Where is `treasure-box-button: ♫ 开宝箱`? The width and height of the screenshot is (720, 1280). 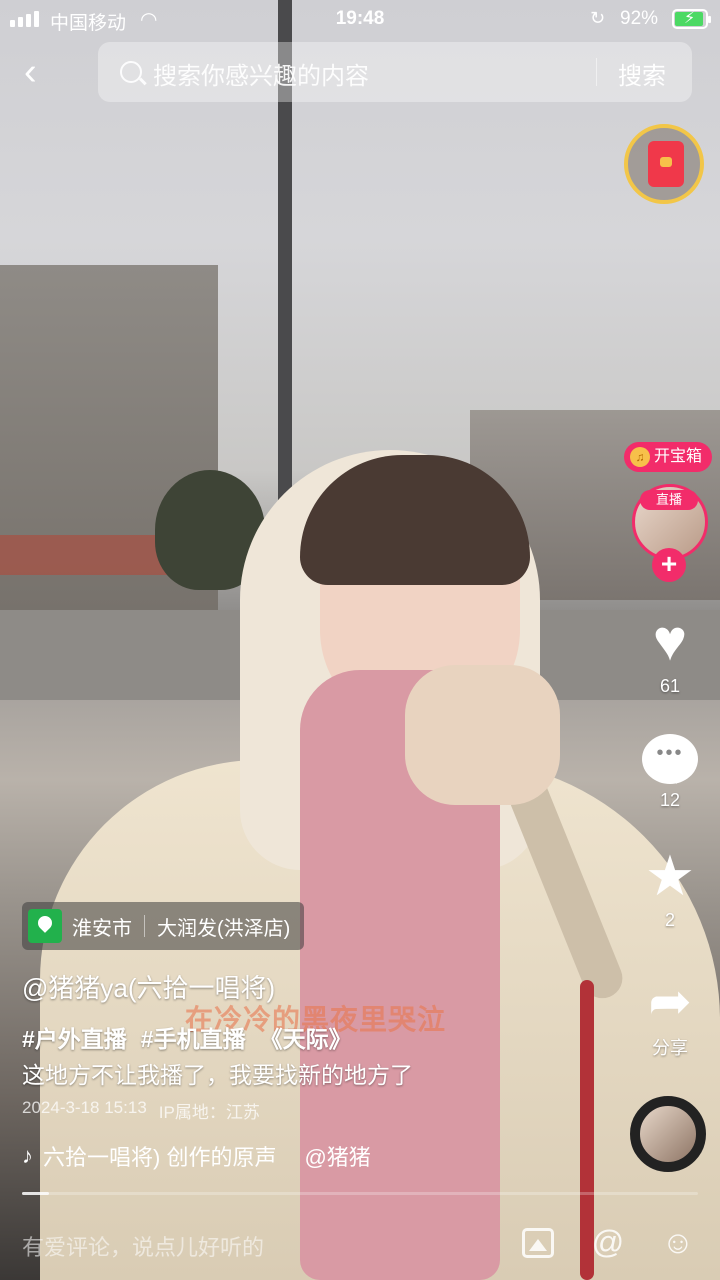 treasure-box-button: ♫ 开宝箱 is located at coordinates (668, 457).